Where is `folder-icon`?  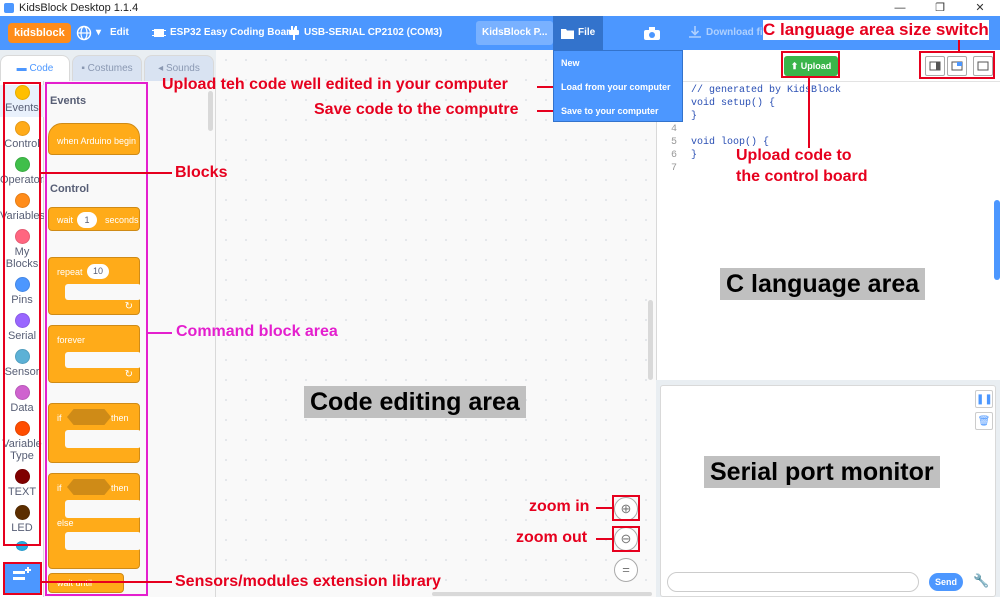
folder-icon is located at coordinates (567, 33).